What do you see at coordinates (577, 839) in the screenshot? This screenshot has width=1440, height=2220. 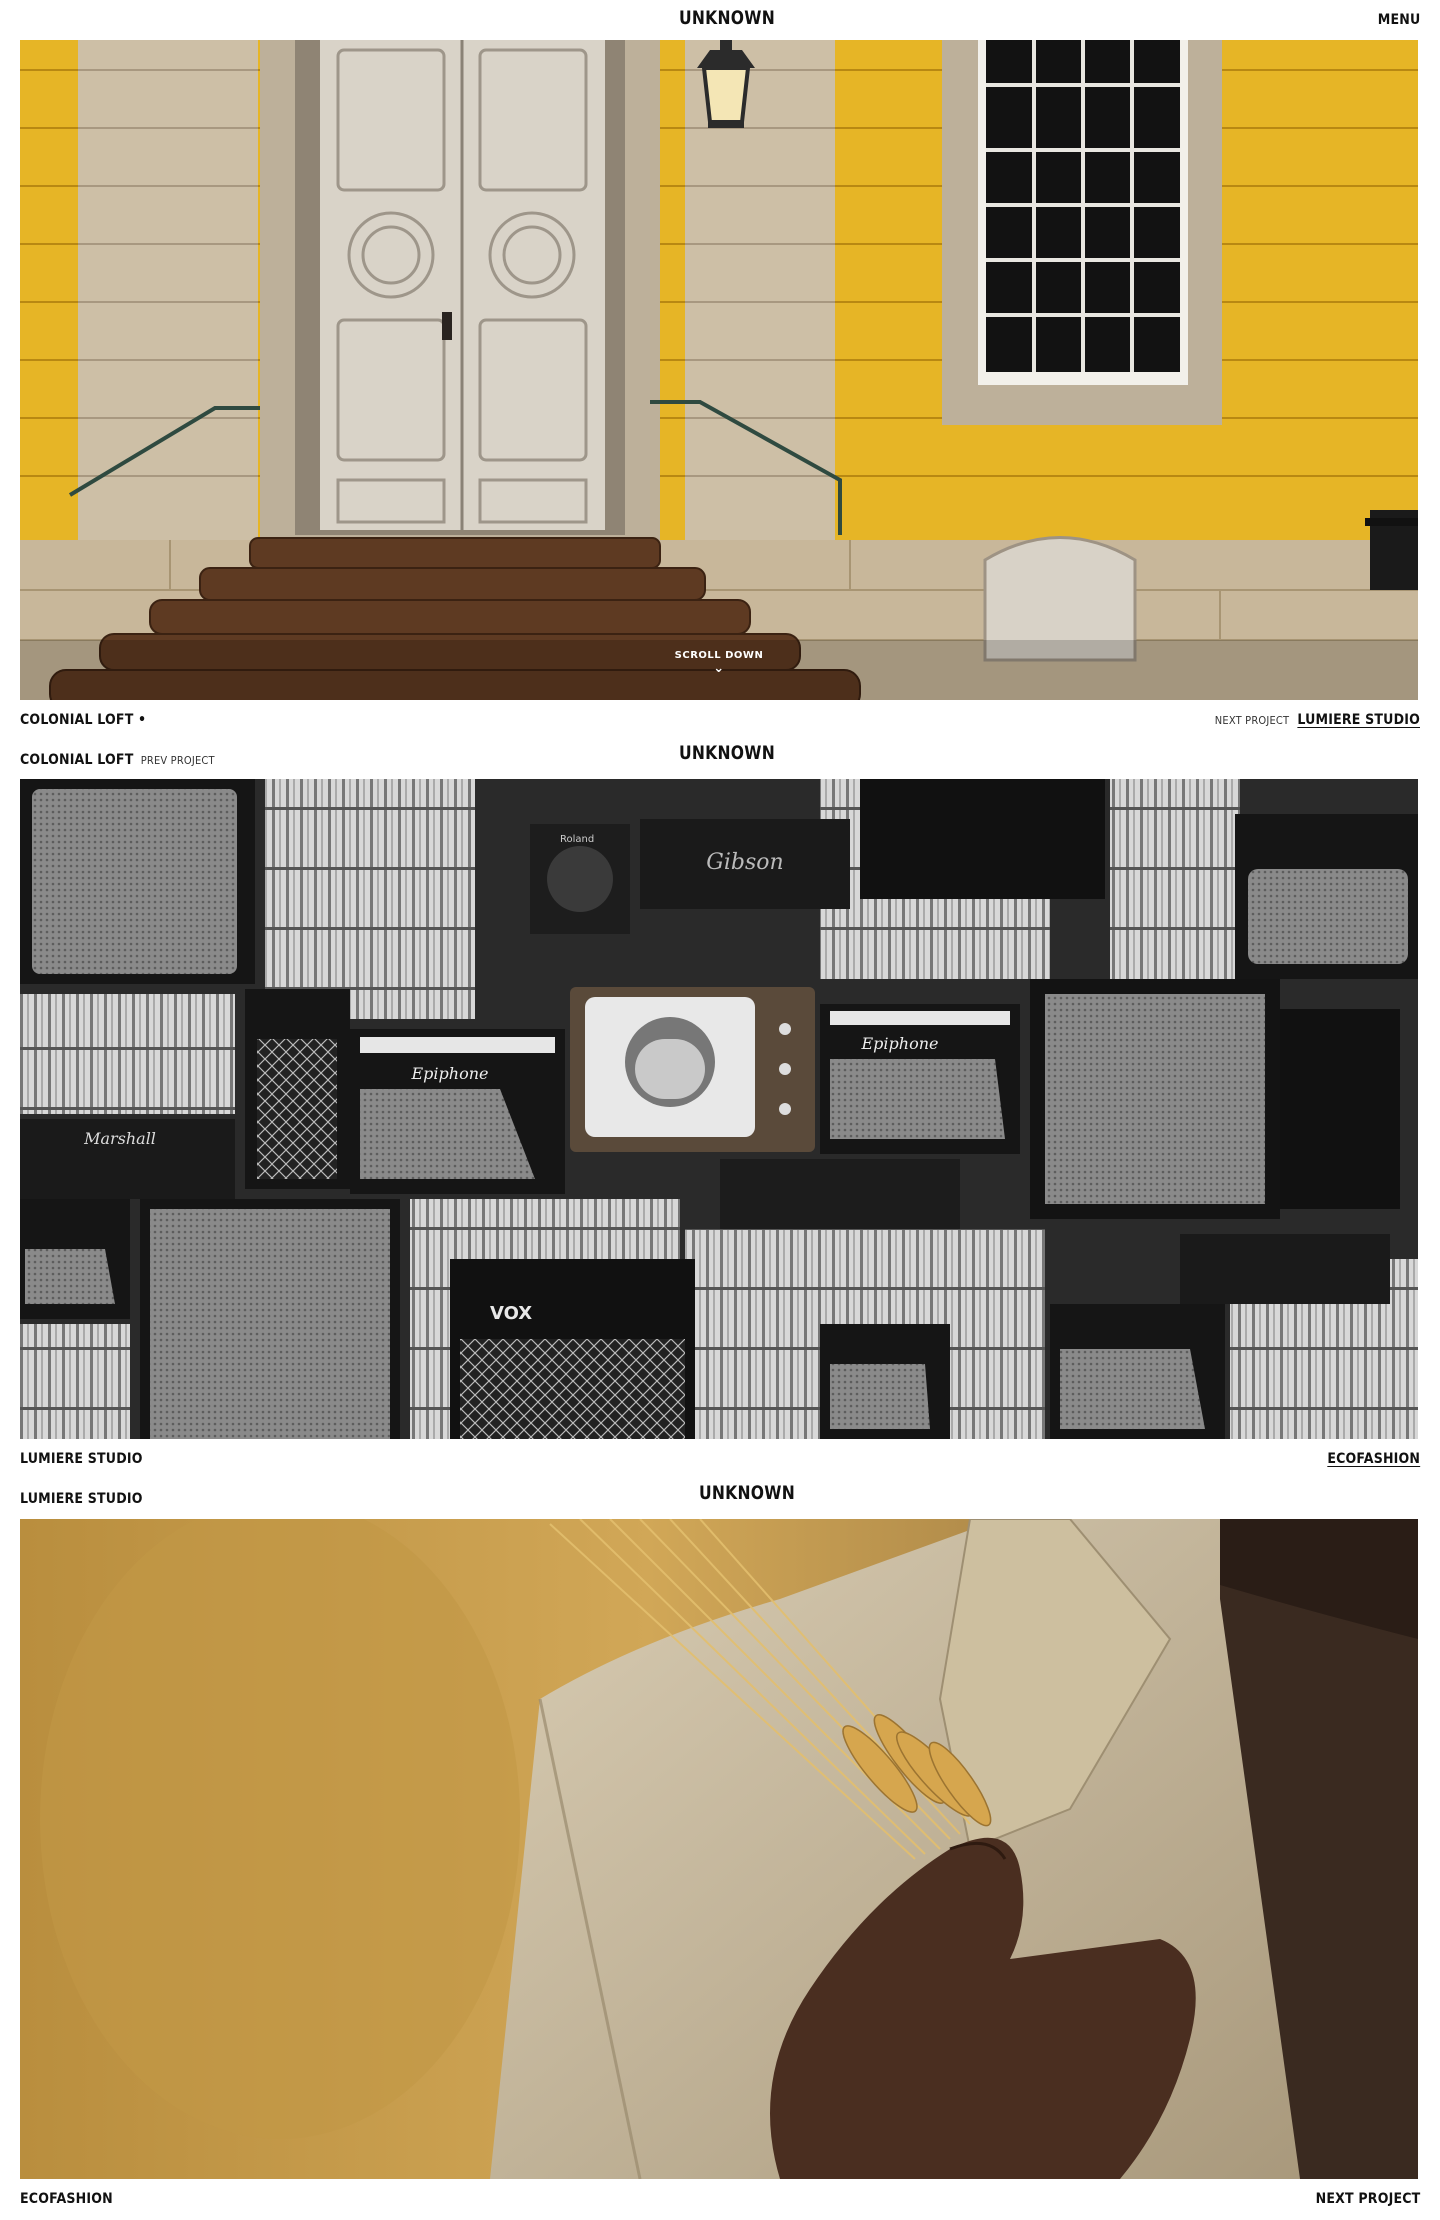 I see `roland-logo: Roland` at bounding box center [577, 839].